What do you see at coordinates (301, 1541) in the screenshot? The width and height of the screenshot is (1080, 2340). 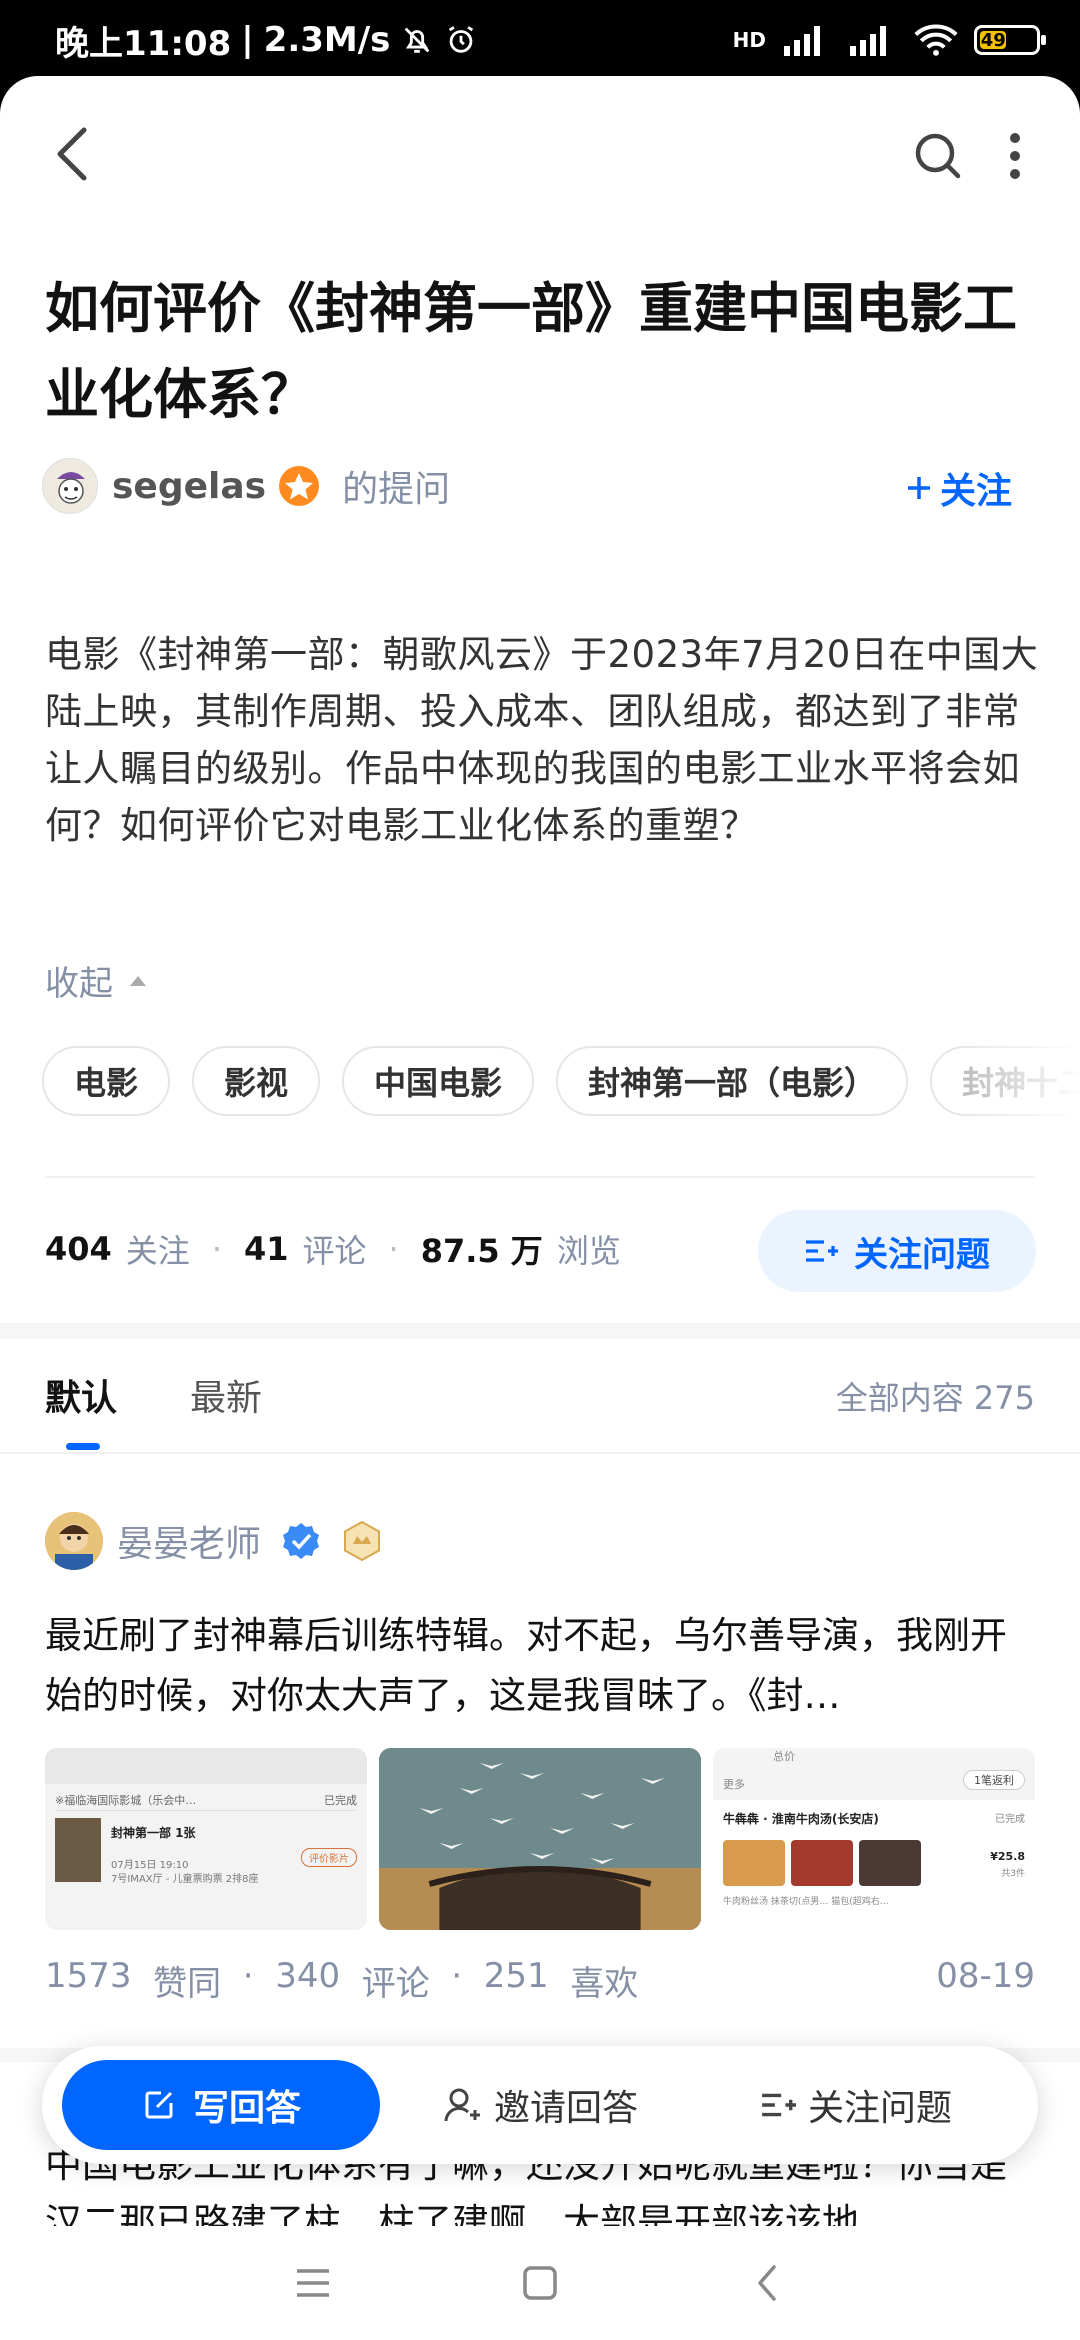 I see `verified-badge-icon` at bounding box center [301, 1541].